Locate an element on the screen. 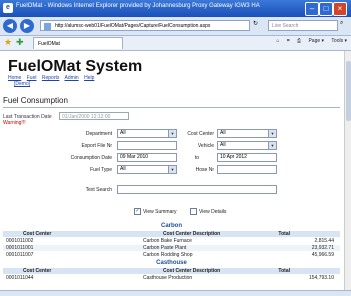 Image resolution: width=351 pixels, height=296 pixels. cell-total: 23,932.71 is located at coordinates (322, 248).